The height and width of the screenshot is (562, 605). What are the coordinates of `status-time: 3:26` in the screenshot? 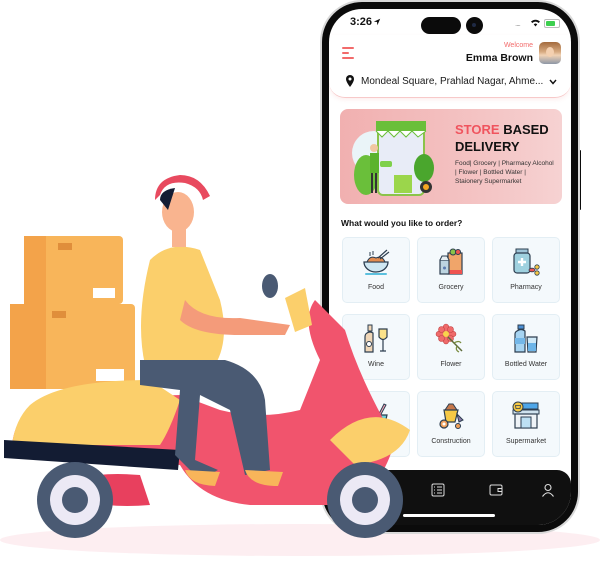 It's located at (361, 22).